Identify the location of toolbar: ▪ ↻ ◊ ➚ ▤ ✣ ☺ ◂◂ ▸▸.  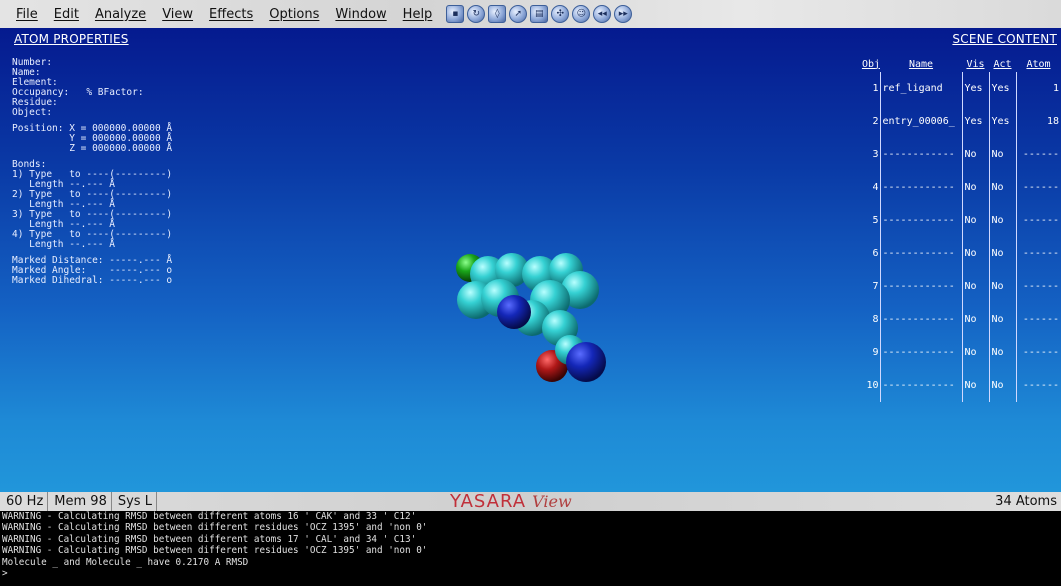
(539, 14).